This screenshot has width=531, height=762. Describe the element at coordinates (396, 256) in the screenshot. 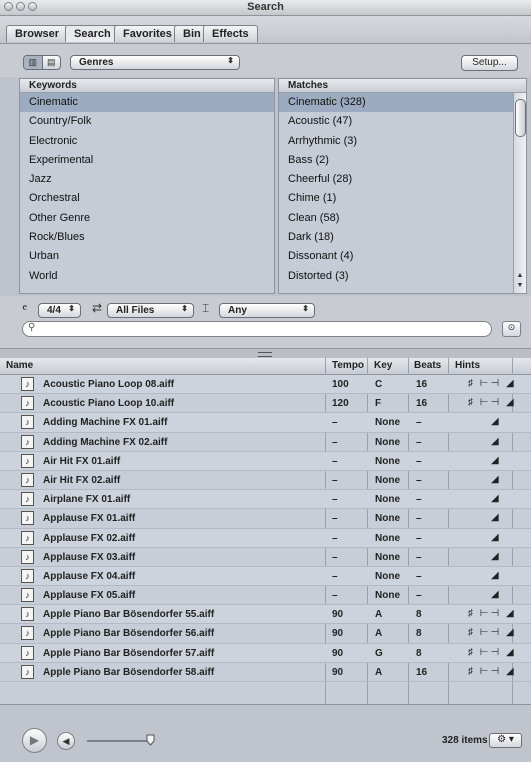

I see `match-item: Dissonant (4)` at that location.